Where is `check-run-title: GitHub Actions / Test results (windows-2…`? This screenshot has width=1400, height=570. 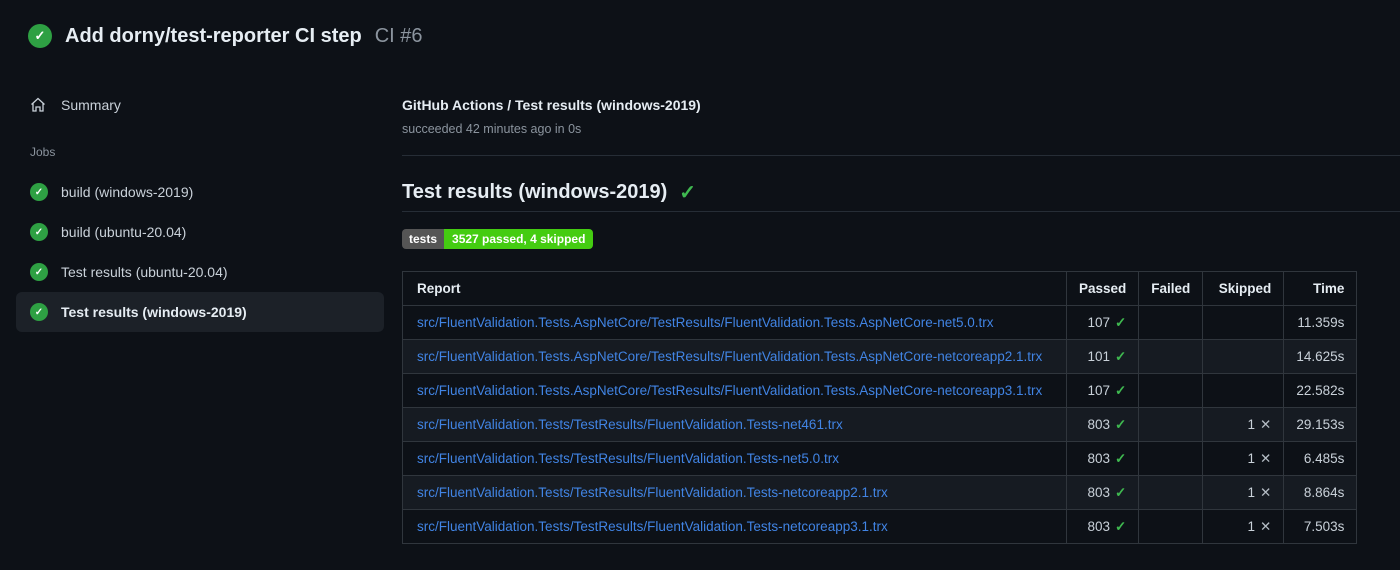 check-run-title: GitHub Actions / Test results (windows-2… is located at coordinates (551, 105).